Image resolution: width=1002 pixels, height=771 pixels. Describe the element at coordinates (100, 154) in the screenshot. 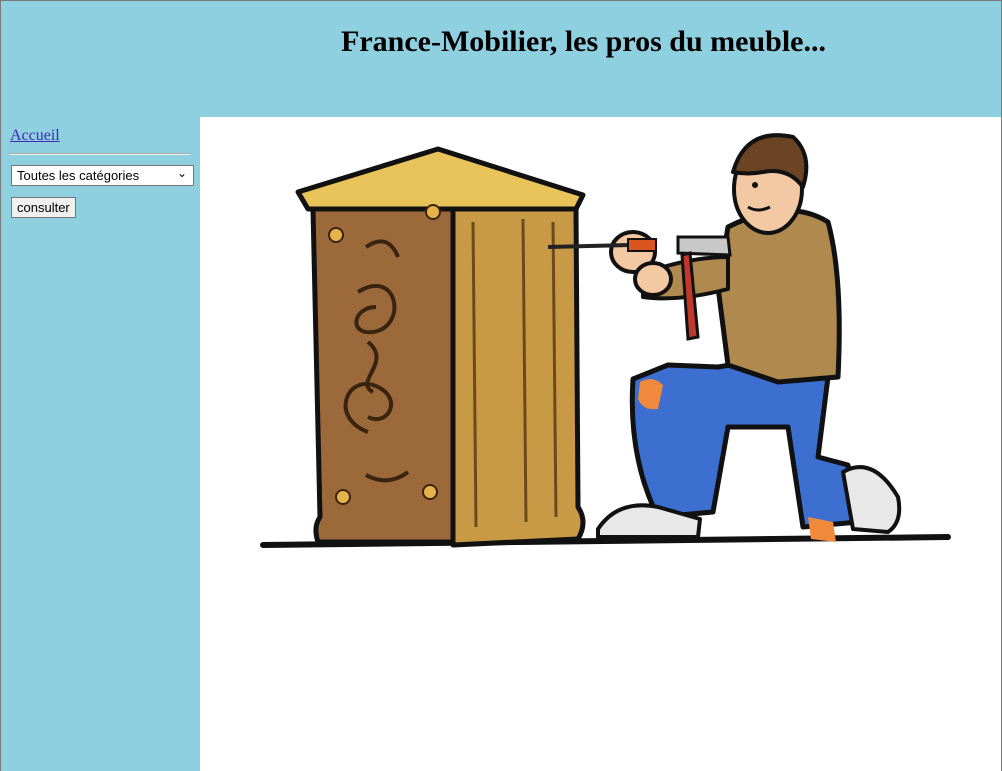

I see `sidebar-divider` at that location.